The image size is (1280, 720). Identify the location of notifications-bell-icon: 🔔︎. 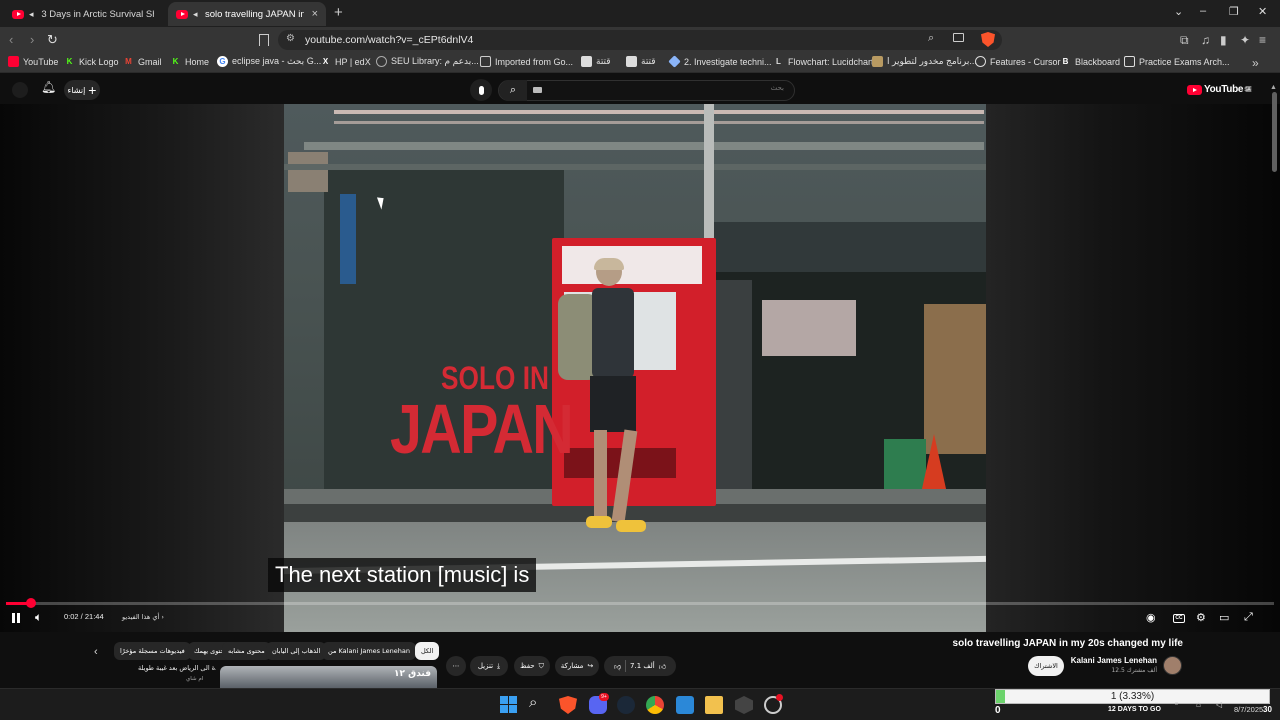
(48, 87).